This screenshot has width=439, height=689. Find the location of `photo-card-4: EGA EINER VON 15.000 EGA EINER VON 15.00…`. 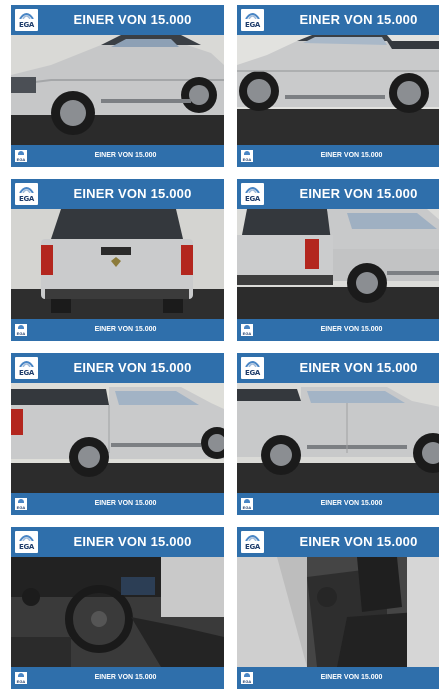

photo-card-4: EGA EINER VON 15.000 EGA EINER VON 15.00… is located at coordinates (338, 260).